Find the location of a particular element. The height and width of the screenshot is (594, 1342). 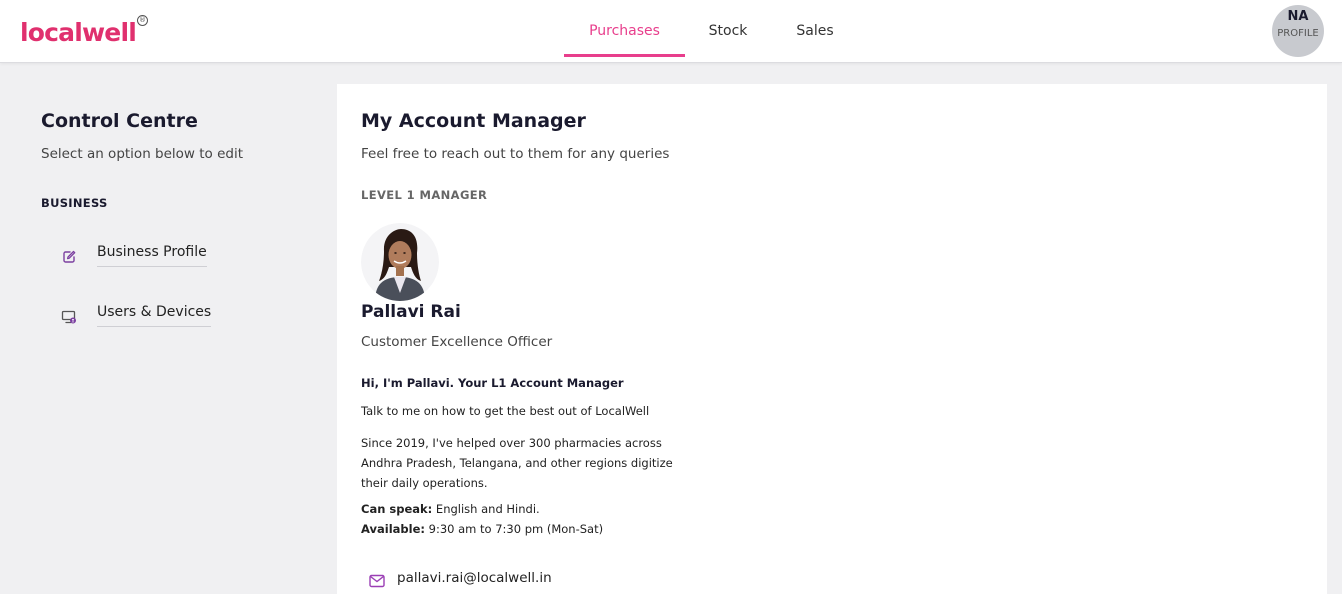

manager-email: pallavi.rai@localwell.in is located at coordinates (474, 578).